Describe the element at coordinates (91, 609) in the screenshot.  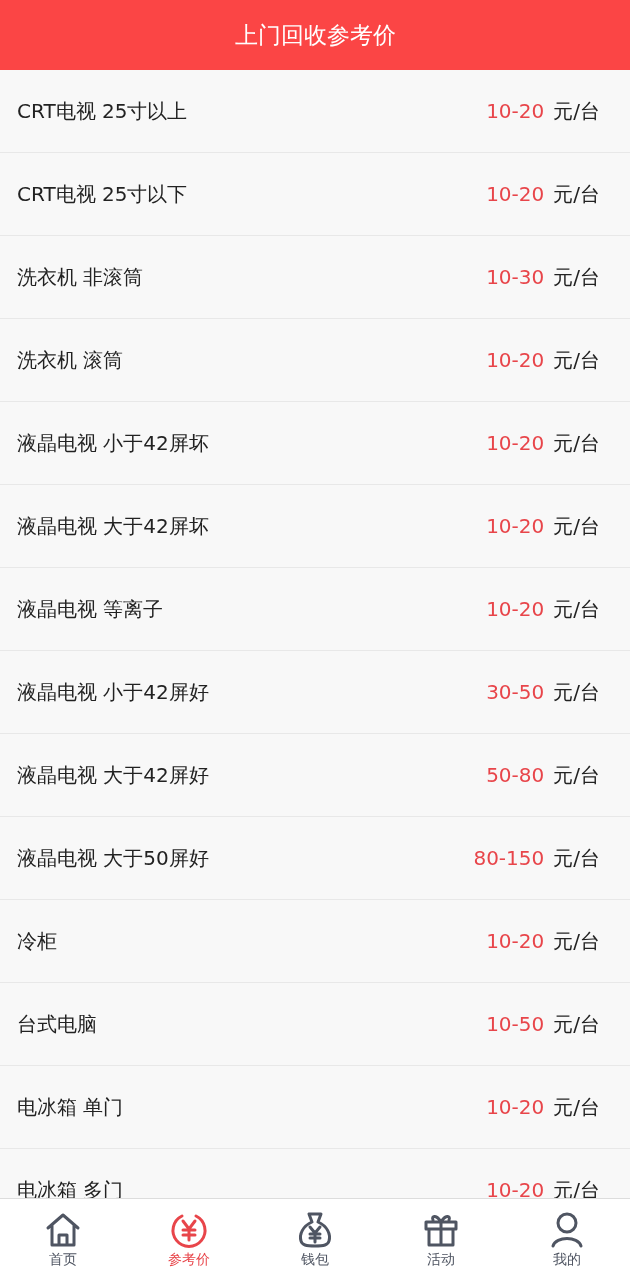
I see `item-name: 液晶电视 等离子` at that location.